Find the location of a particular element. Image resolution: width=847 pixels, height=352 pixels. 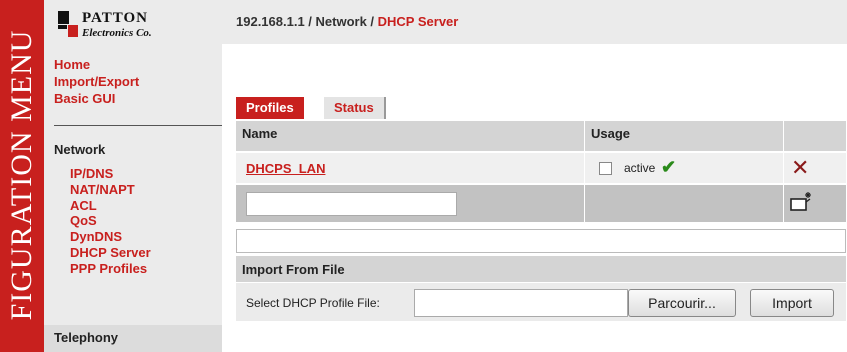

patton-logo: PATTON Electronics Co. is located at coordinates (113, 28).